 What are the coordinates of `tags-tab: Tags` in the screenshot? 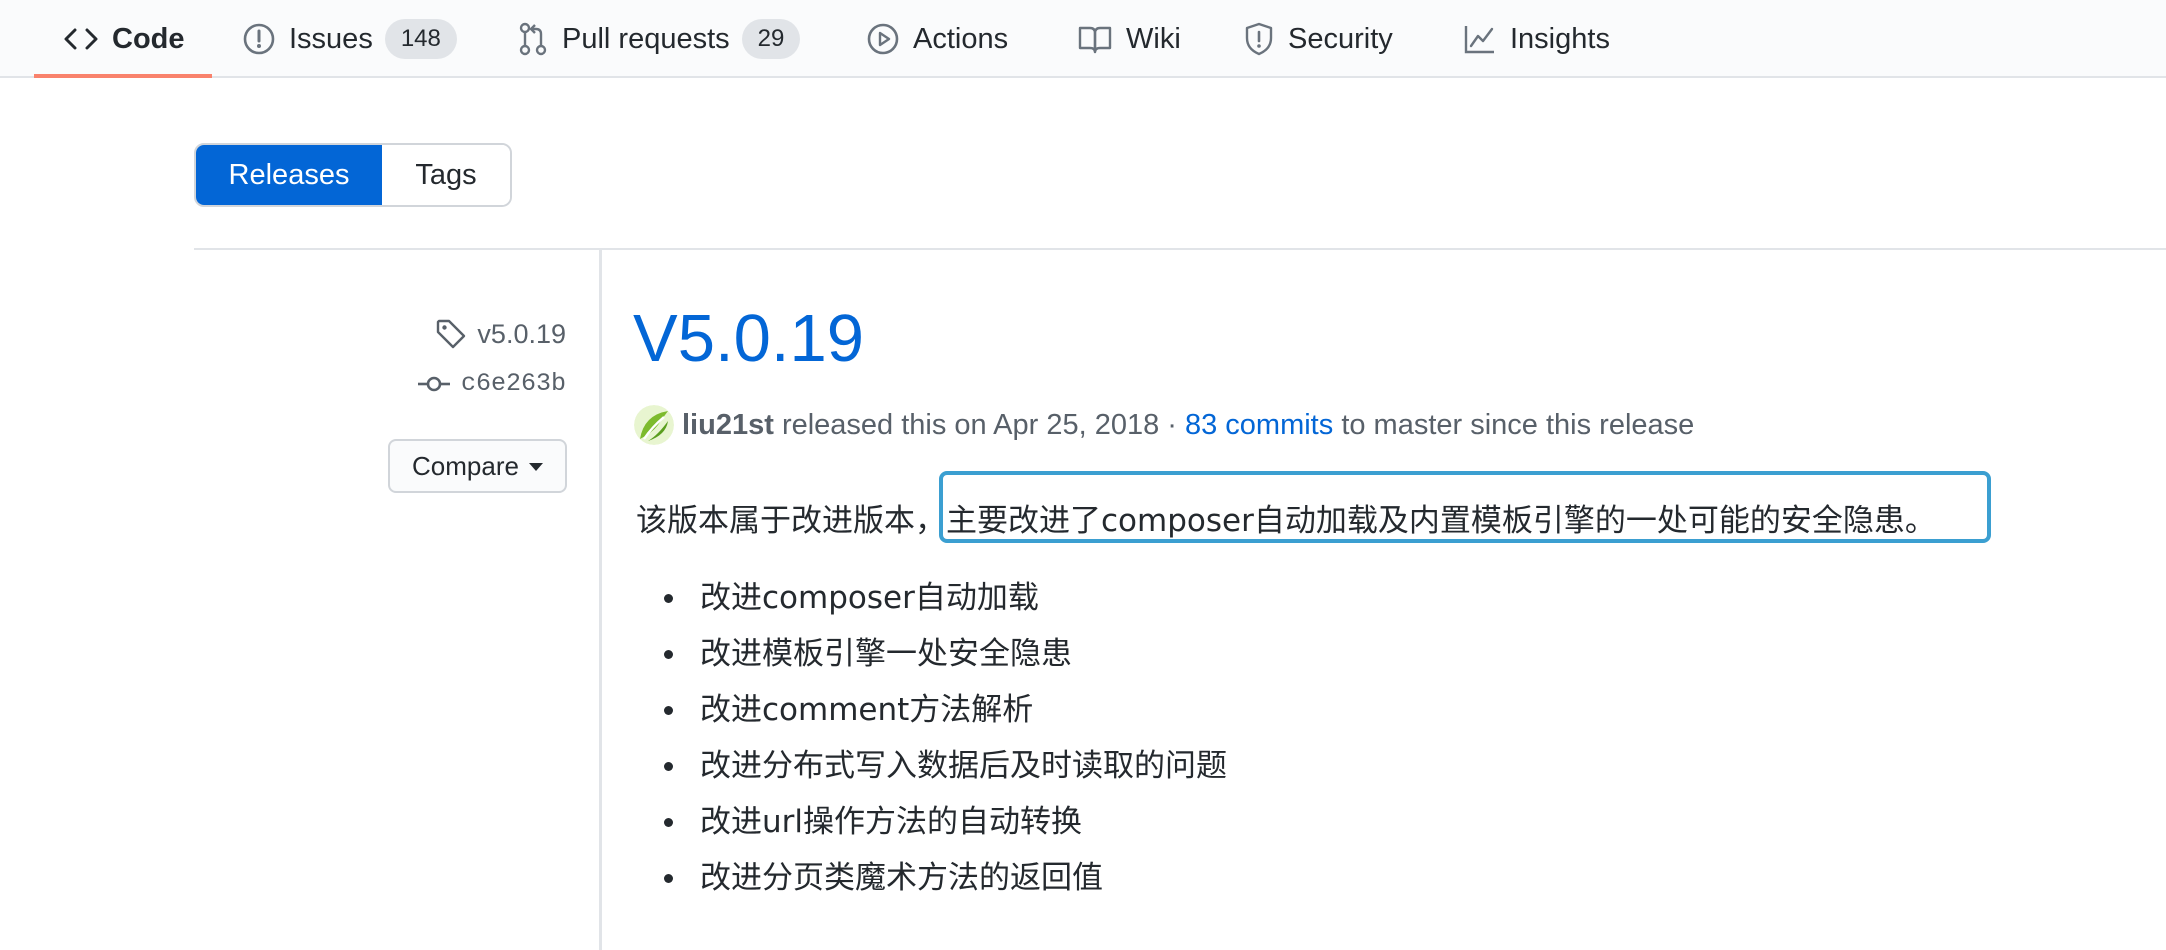 It's located at (446, 175).